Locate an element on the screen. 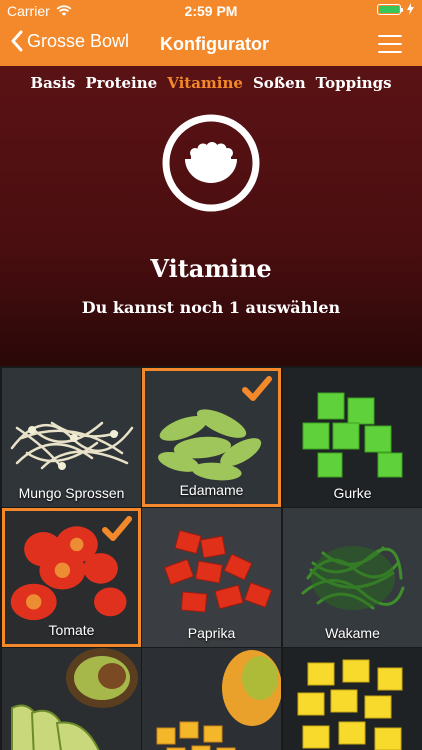 This screenshot has width=422, height=750. pineapple-image is located at coordinates (352, 699).